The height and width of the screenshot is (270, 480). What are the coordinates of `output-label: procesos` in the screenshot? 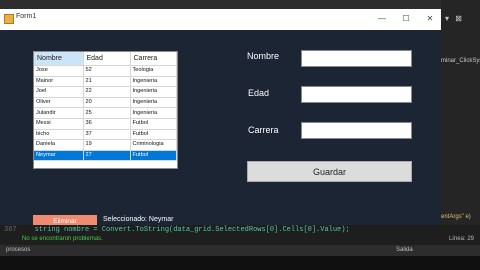 It's located at (18, 250).